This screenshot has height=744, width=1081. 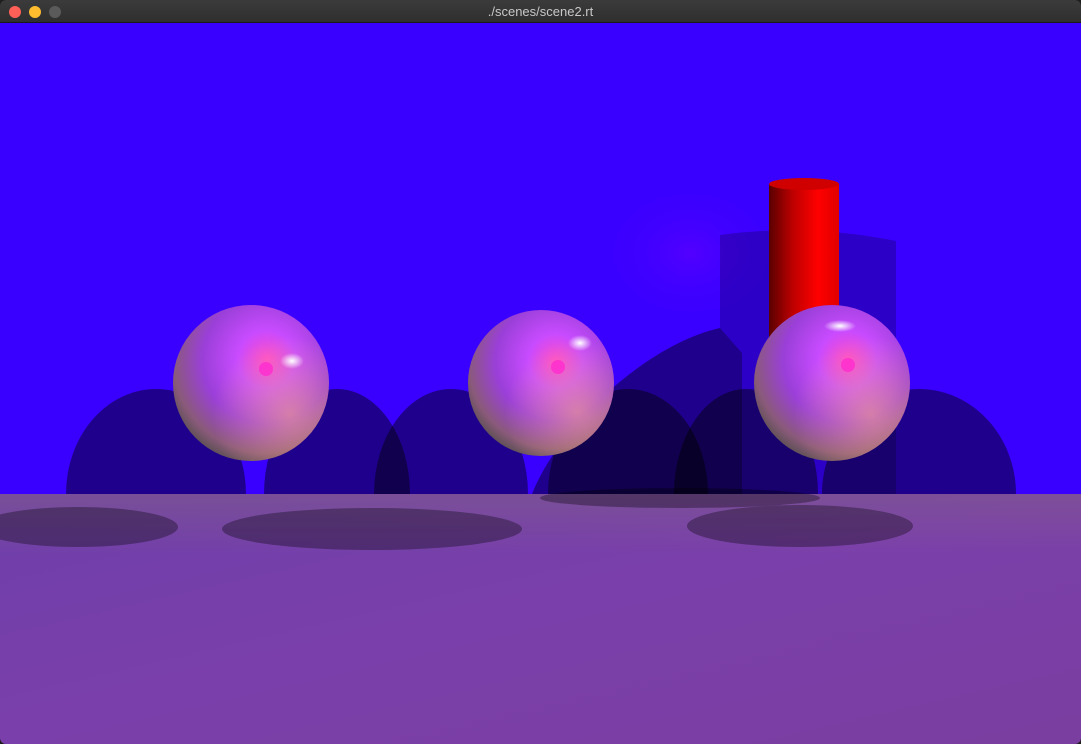 I want to click on sphere-right, so click(x=832, y=383).